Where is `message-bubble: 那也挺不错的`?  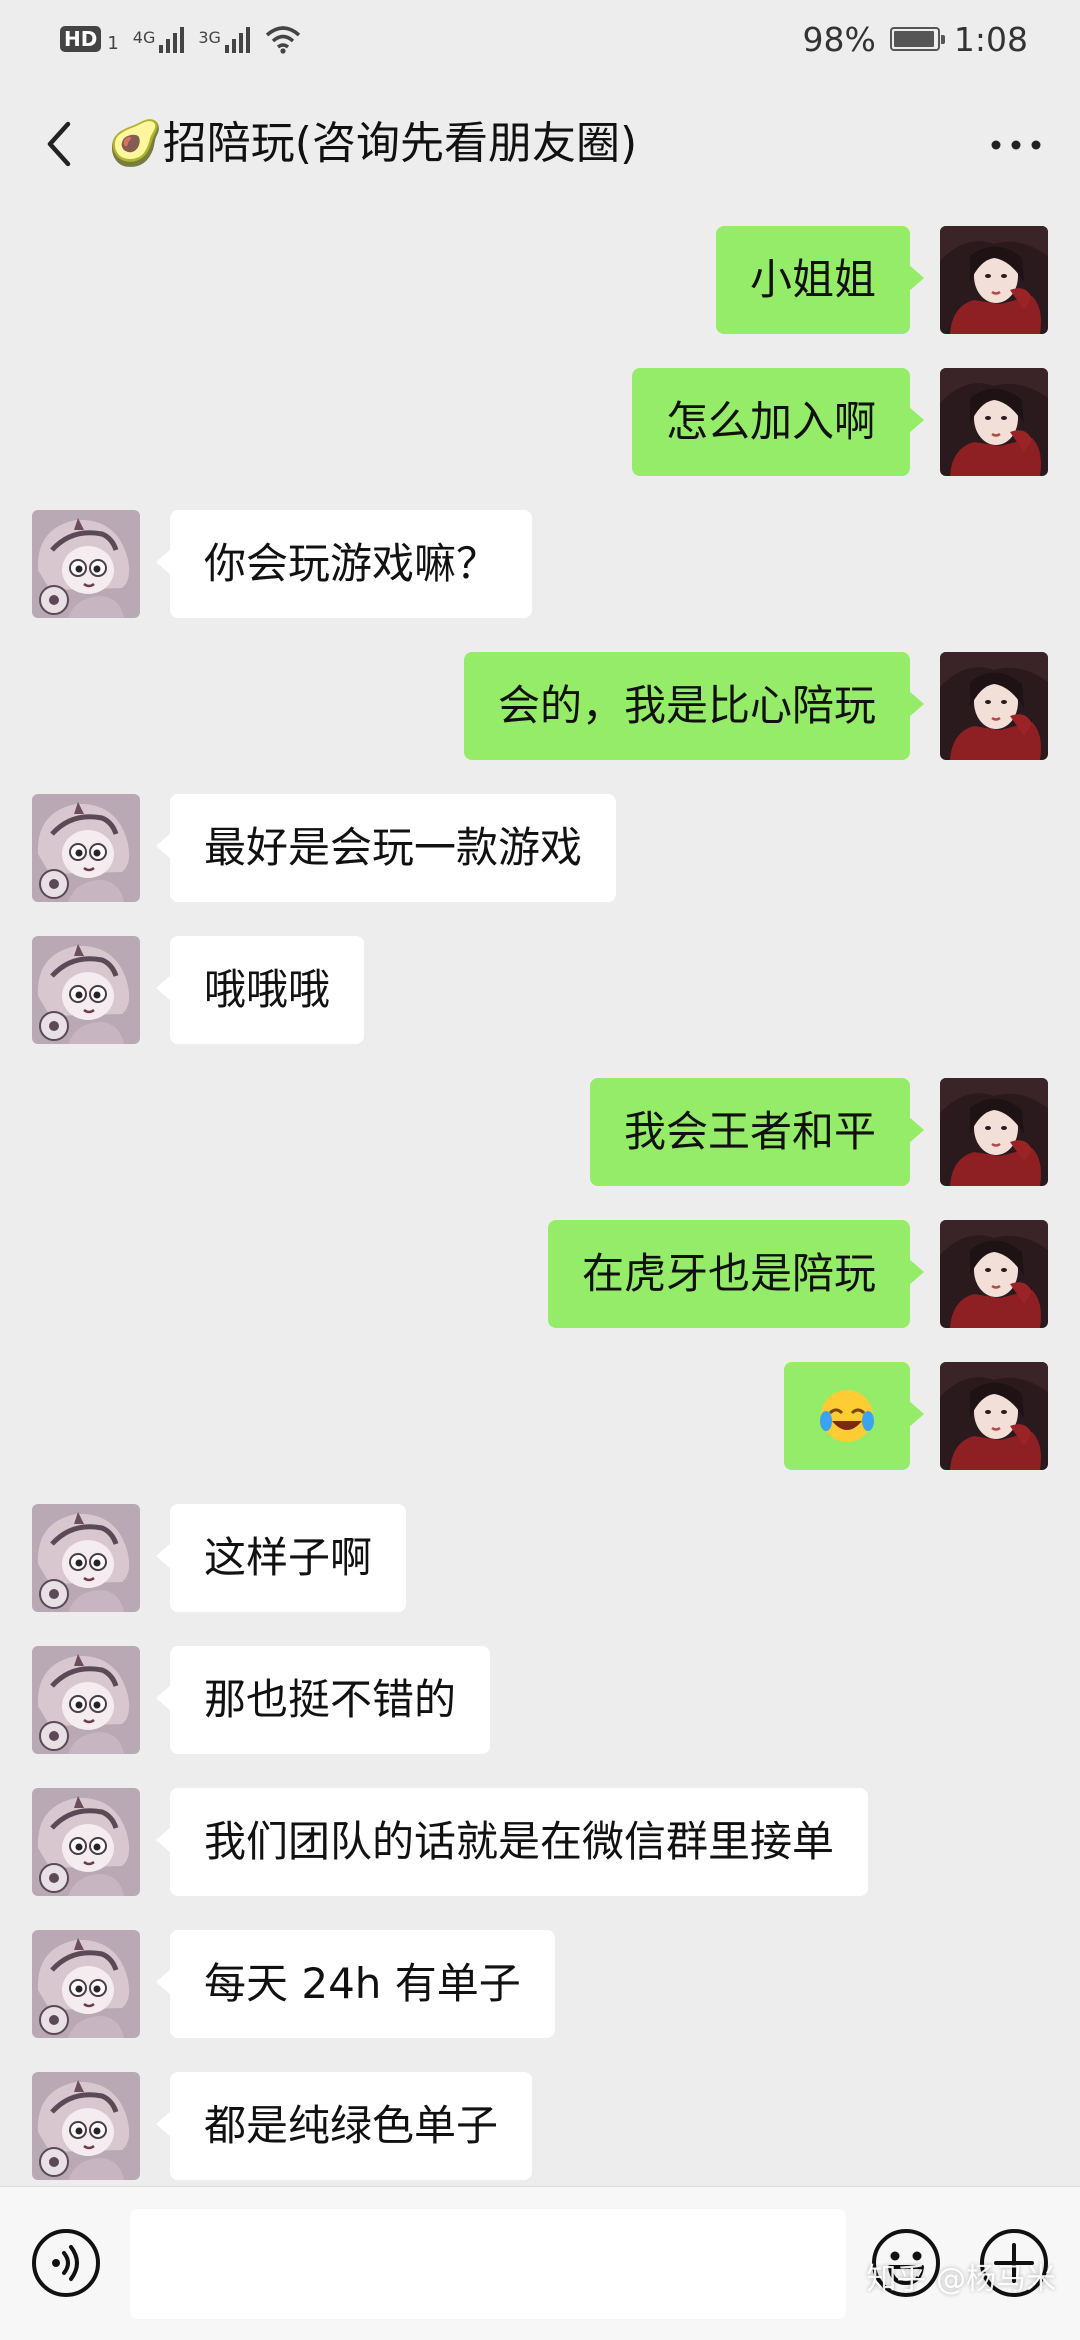 message-bubble: 那也挺不错的 is located at coordinates (323, 1700).